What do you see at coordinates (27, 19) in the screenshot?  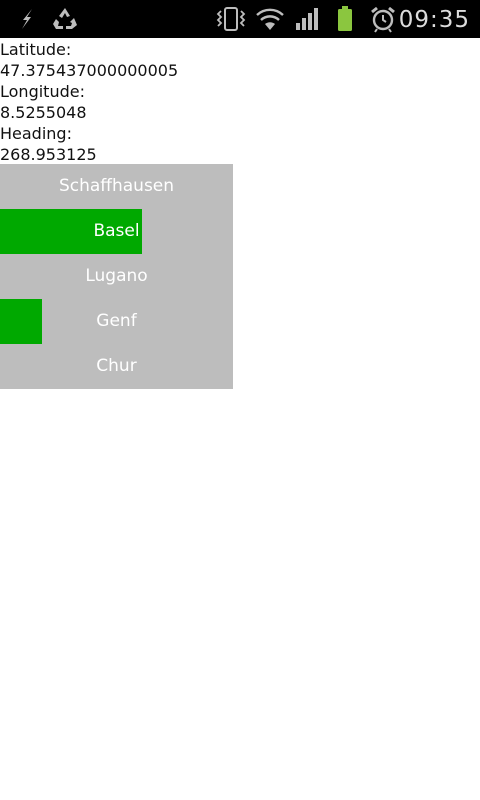 I see `flash-icon` at bounding box center [27, 19].